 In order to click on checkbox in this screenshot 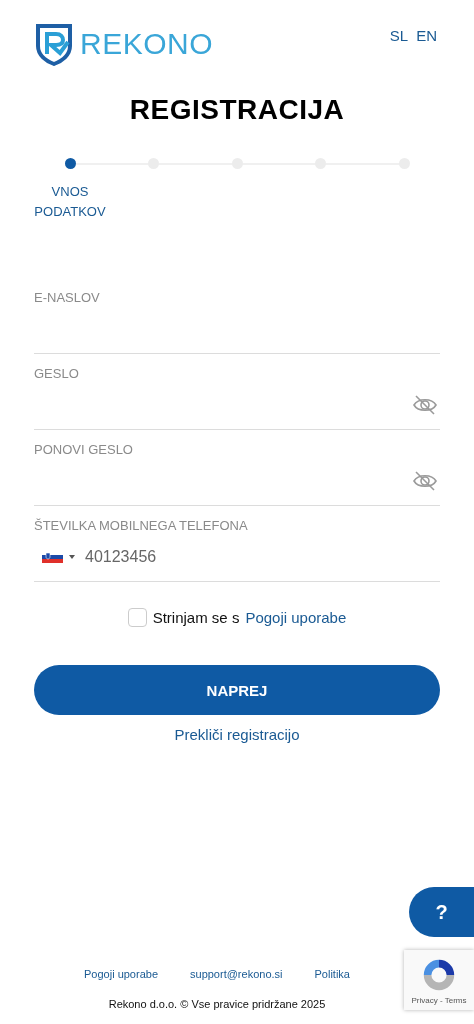, I will do `click(137, 617)`.